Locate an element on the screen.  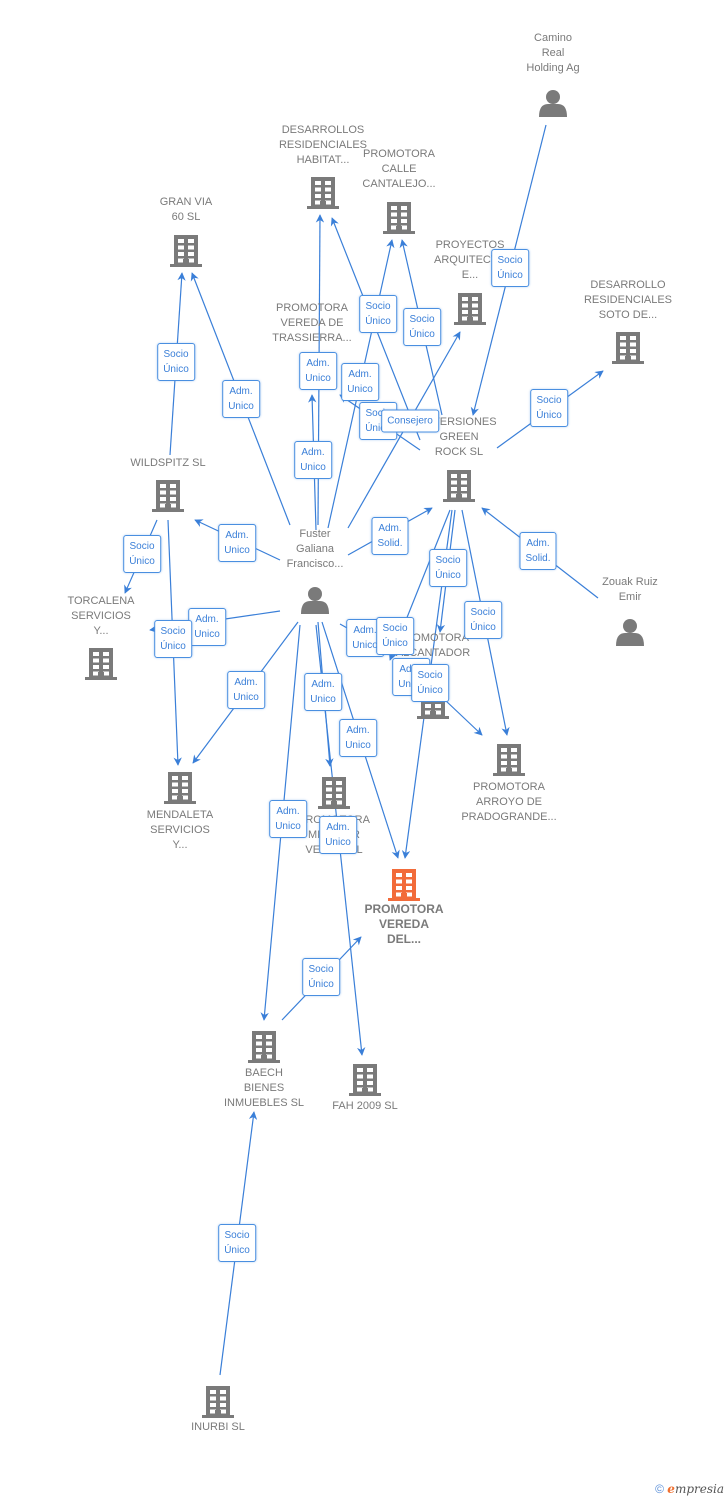
node-label-desarrollo_soto: RESIDENCIALES is located at coordinates (628, 300).